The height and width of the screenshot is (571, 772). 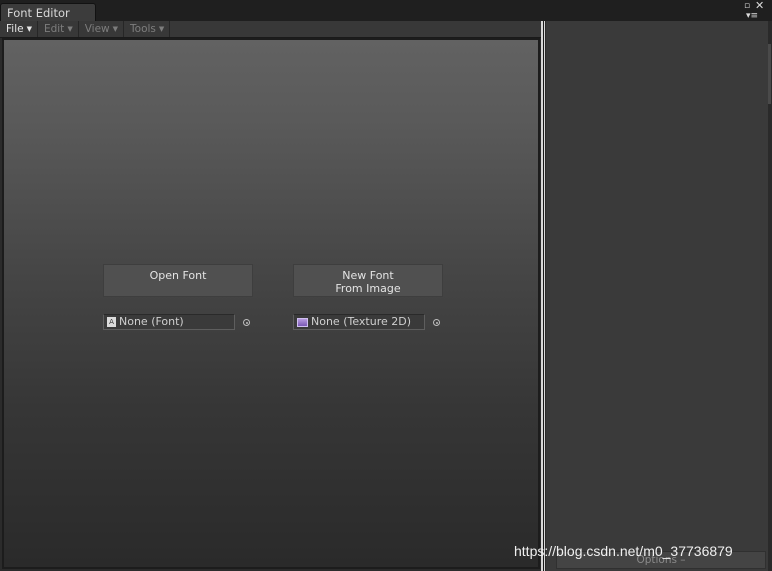 I want to click on scrollbar-thumb, so click(x=769, y=74).